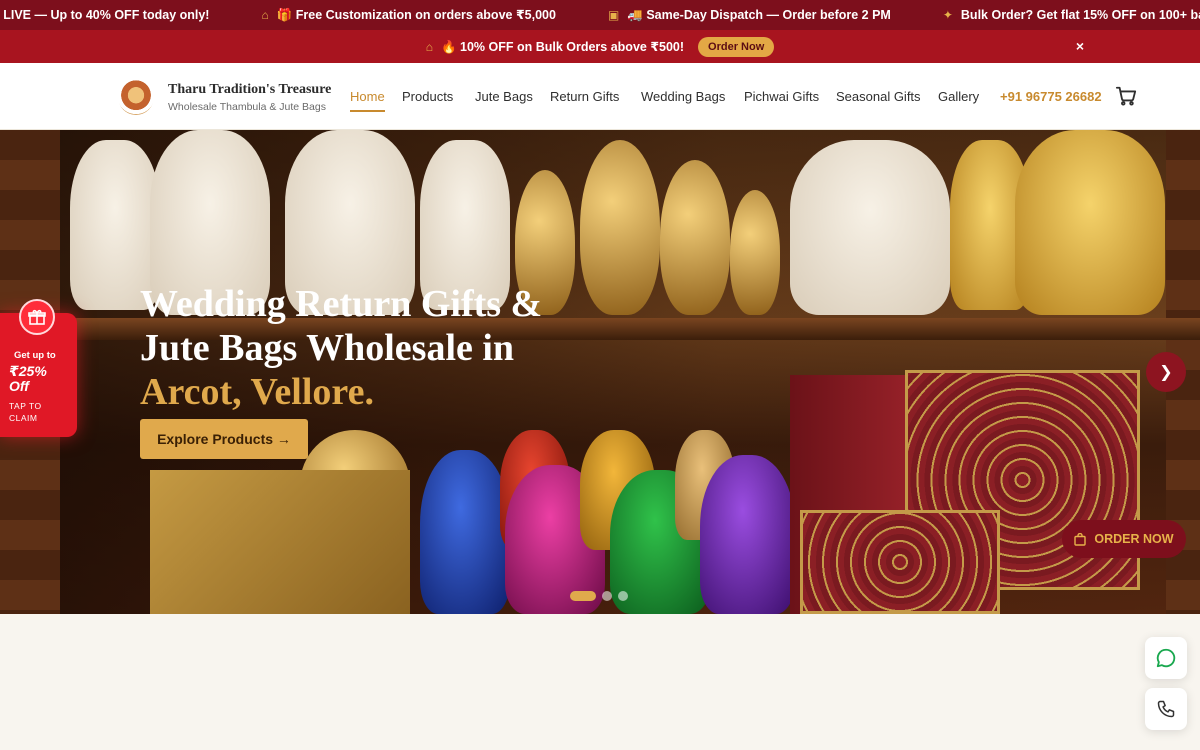 The width and height of the screenshot is (1200, 750). I want to click on nav-label: Home, so click(367, 96).